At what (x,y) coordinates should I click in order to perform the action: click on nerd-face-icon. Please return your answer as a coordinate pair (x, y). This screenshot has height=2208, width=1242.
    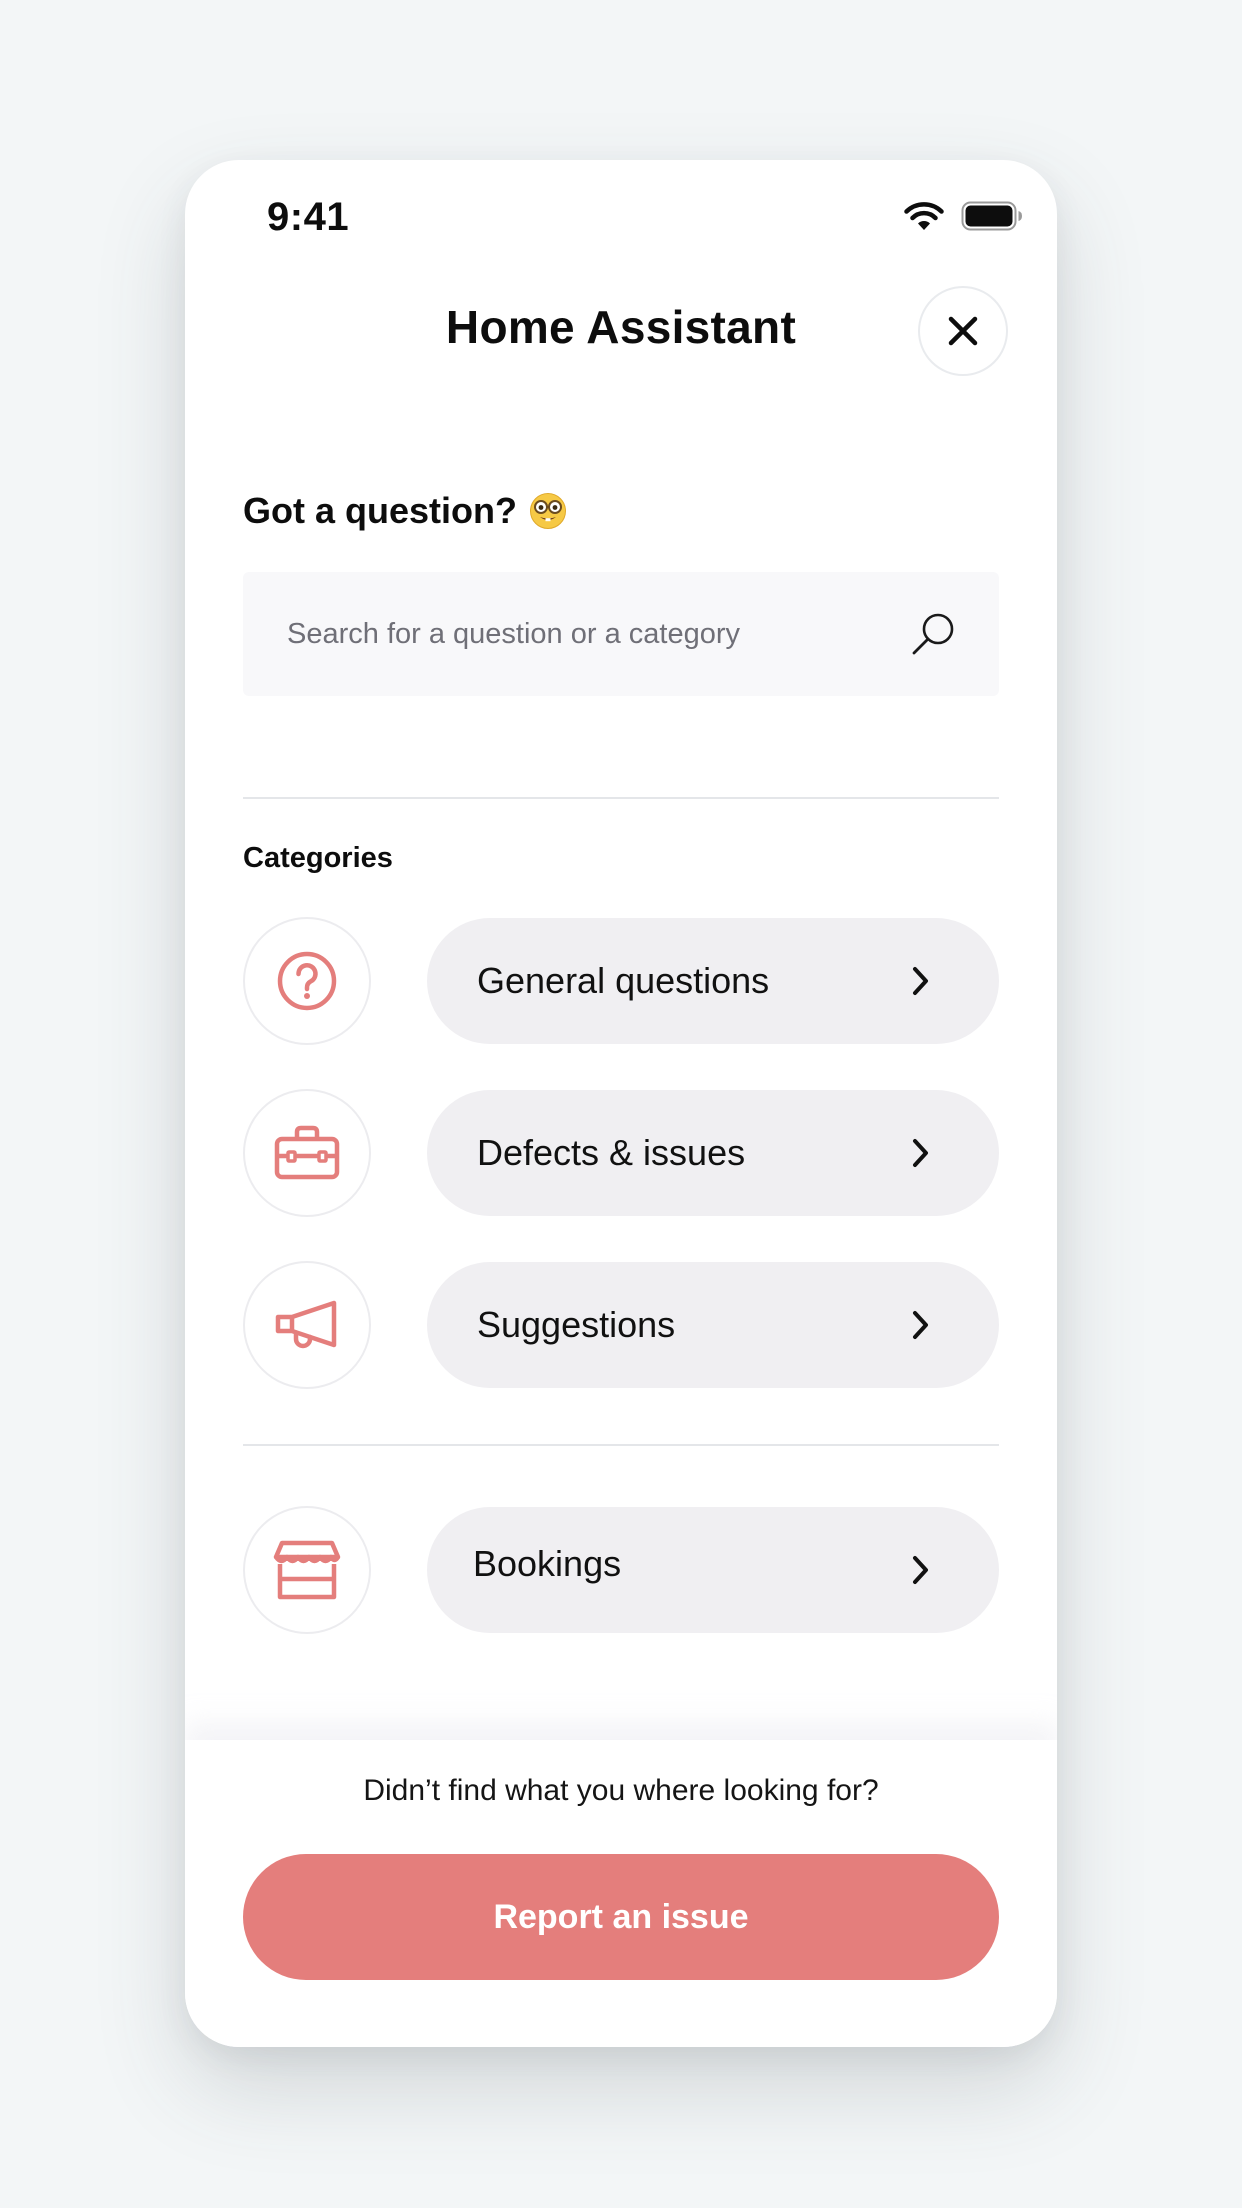
    Looking at the image, I should click on (548, 511).